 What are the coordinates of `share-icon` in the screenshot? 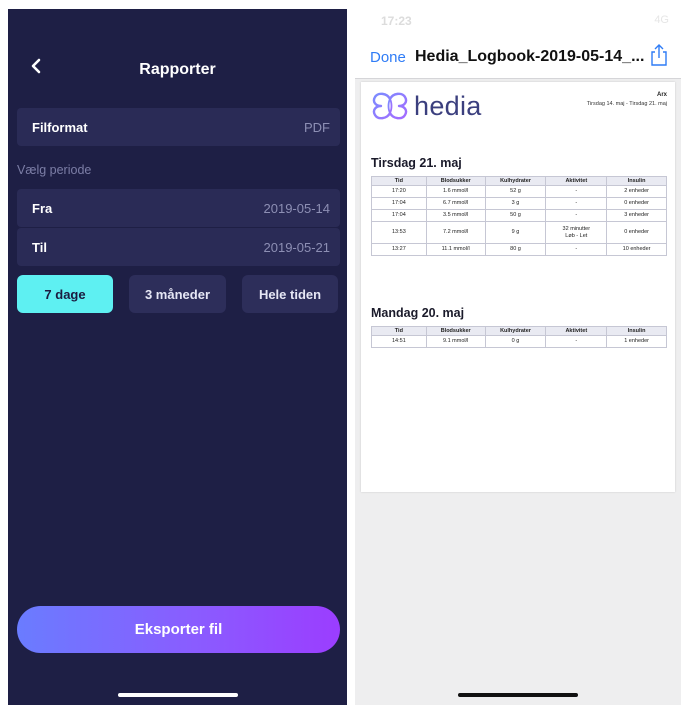 It's located at (659, 55).